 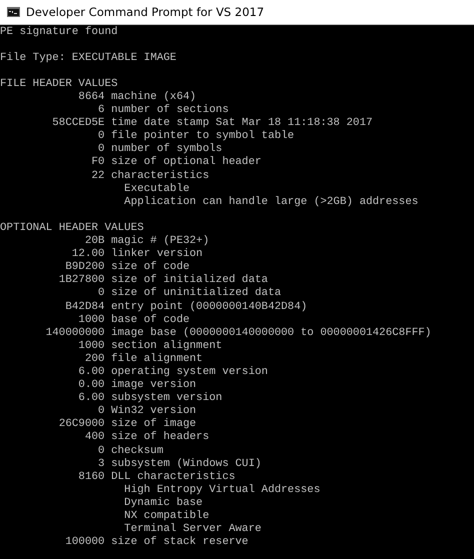 What do you see at coordinates (153, 412) in the screenshot?
I see `header-description: Win32 version` at bounding box center [153, 412].